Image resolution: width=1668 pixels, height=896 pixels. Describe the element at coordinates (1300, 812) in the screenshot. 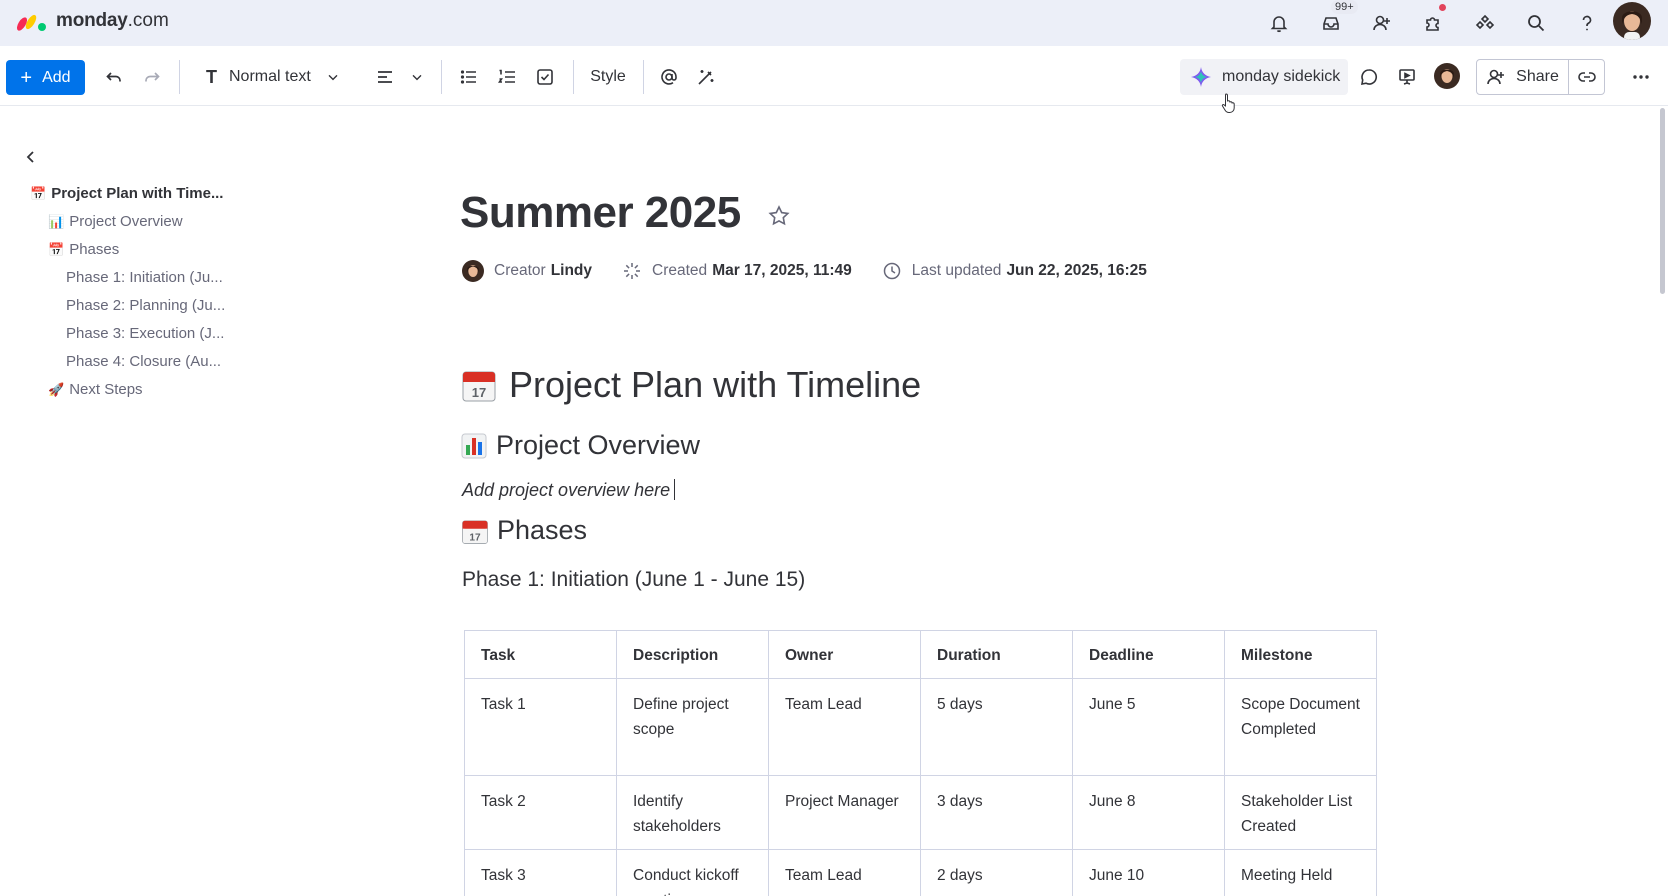

I see `table-cell: Stakeholder List Created` at that location.